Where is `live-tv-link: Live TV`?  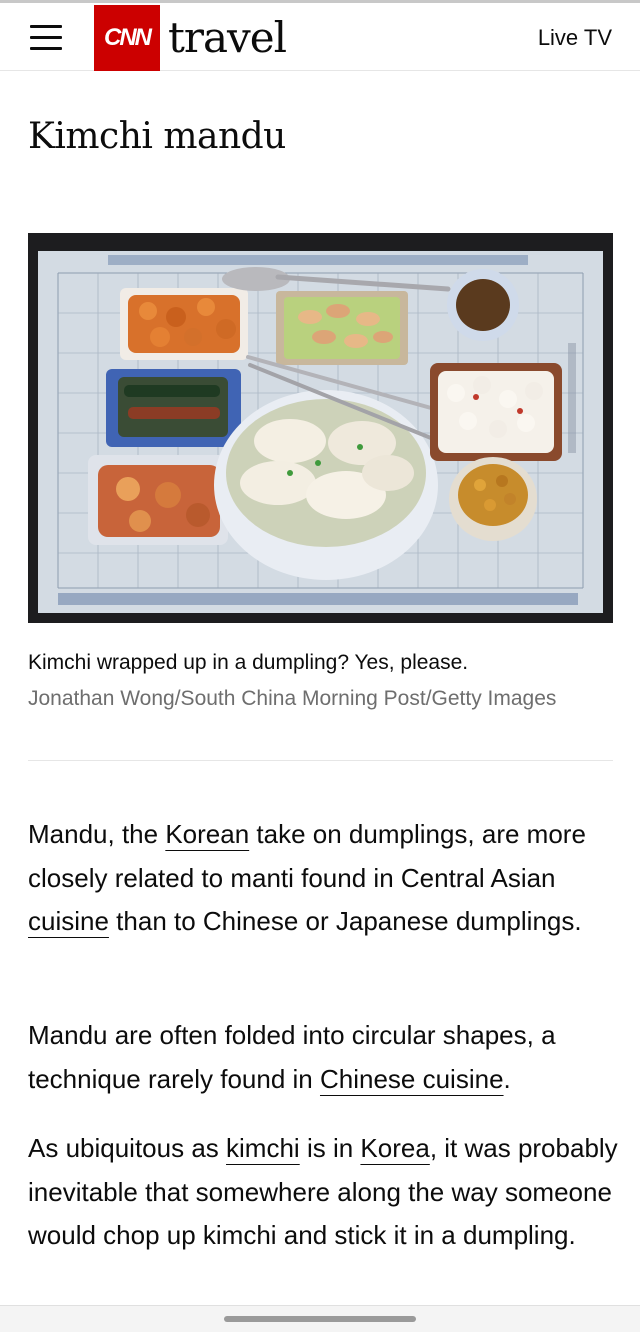
live-tv-link: Live TV is located at coordinates (575, 38).